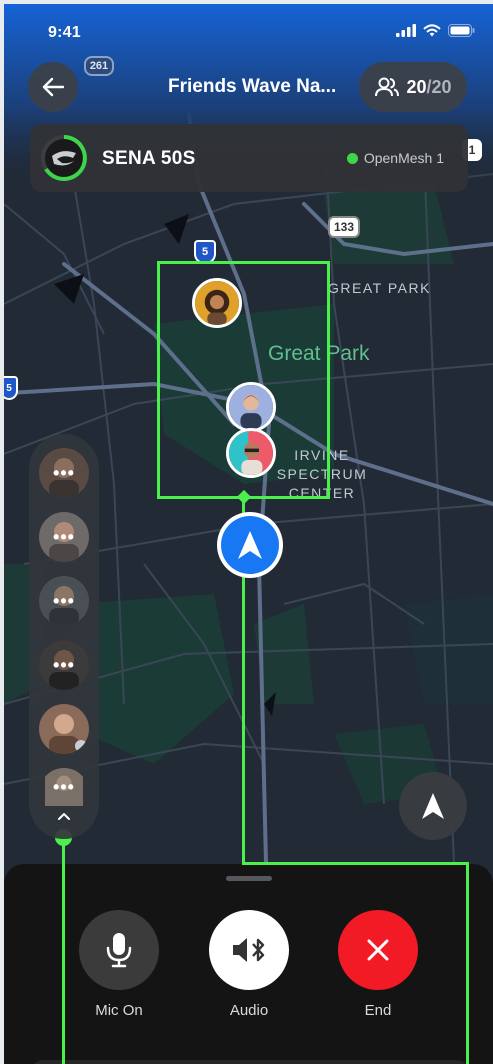  I want to click on close-icon, so click(378, 950).